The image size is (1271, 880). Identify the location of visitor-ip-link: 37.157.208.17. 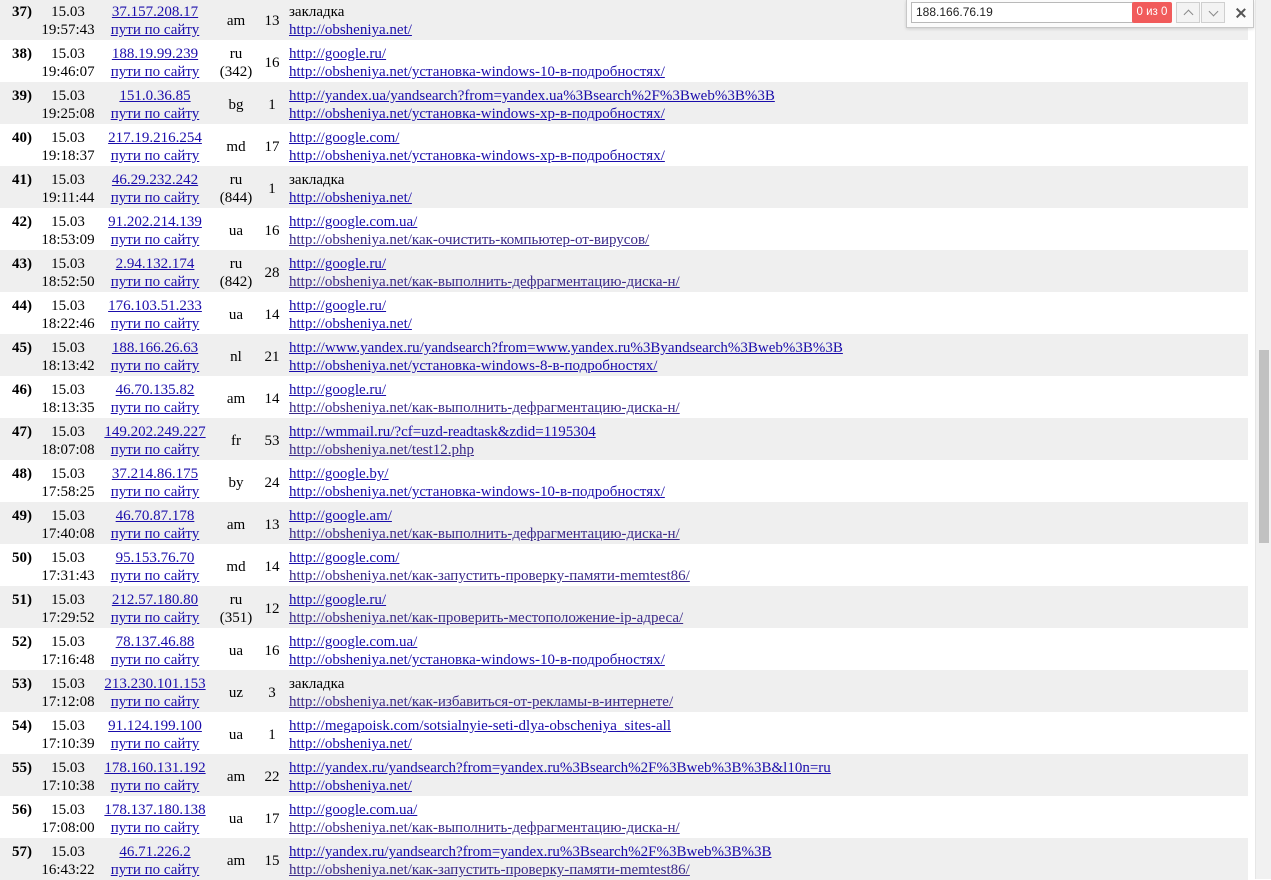
(155, 12).